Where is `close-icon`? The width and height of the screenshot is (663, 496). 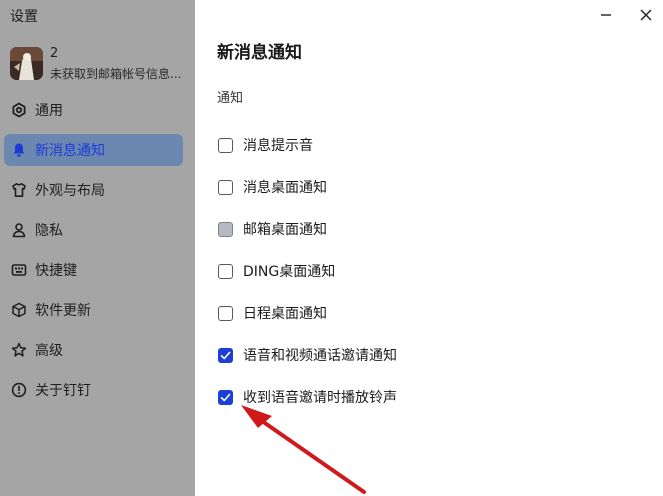 close-icon is located at coordinates (646, 15).